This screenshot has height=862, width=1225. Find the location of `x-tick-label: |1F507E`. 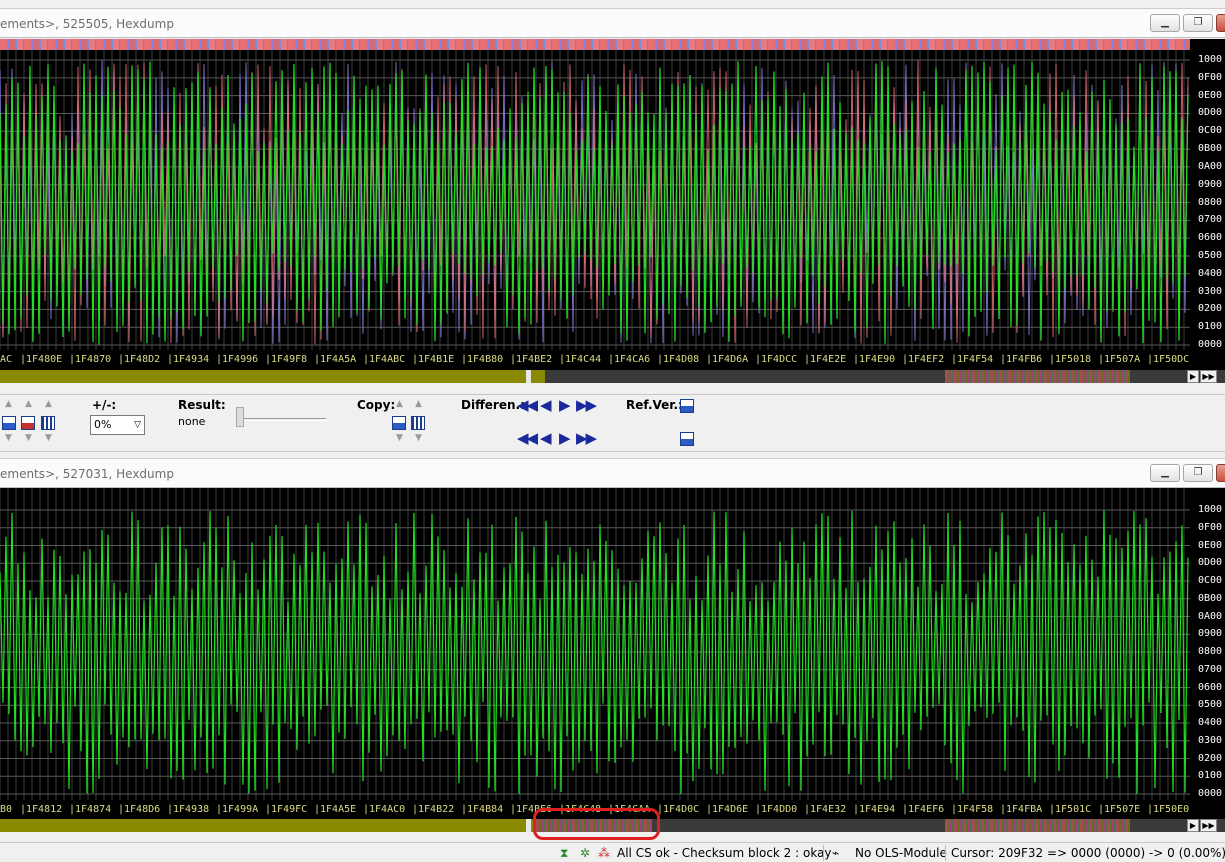

x-tick-label: |1F507E is located at coordinates (1119, 809).